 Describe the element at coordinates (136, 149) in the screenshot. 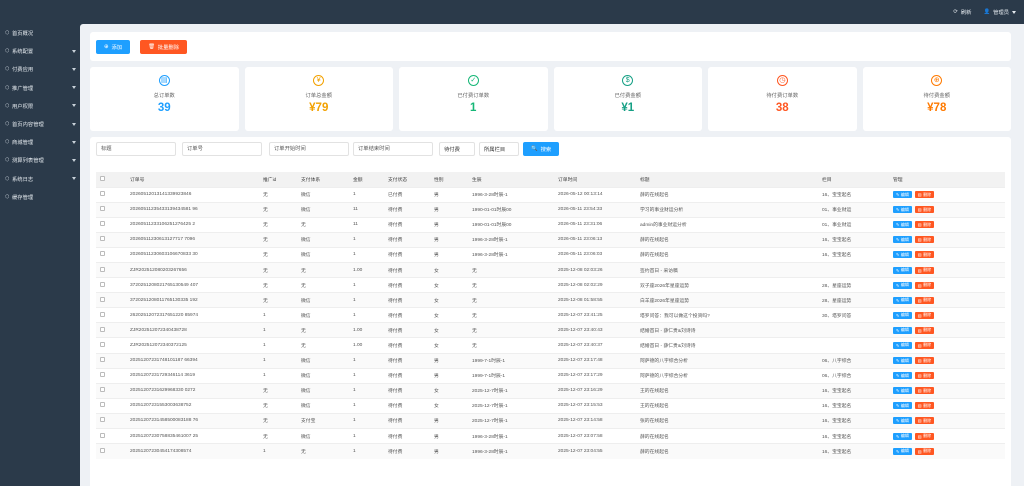

I see `title-filter-input` at that location.